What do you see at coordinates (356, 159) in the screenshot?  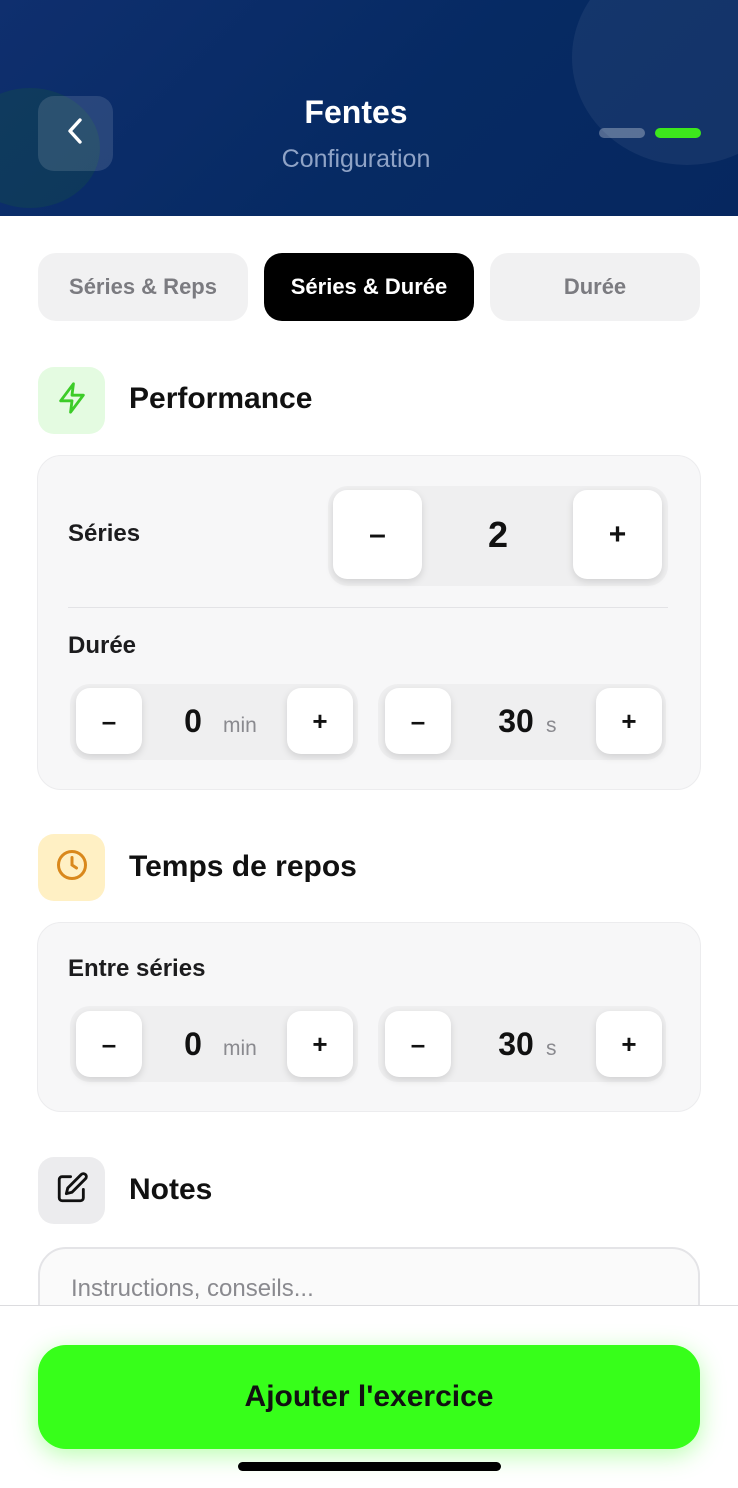 I see `page-subtitle: Configuration` at bounding box center [356, 159].